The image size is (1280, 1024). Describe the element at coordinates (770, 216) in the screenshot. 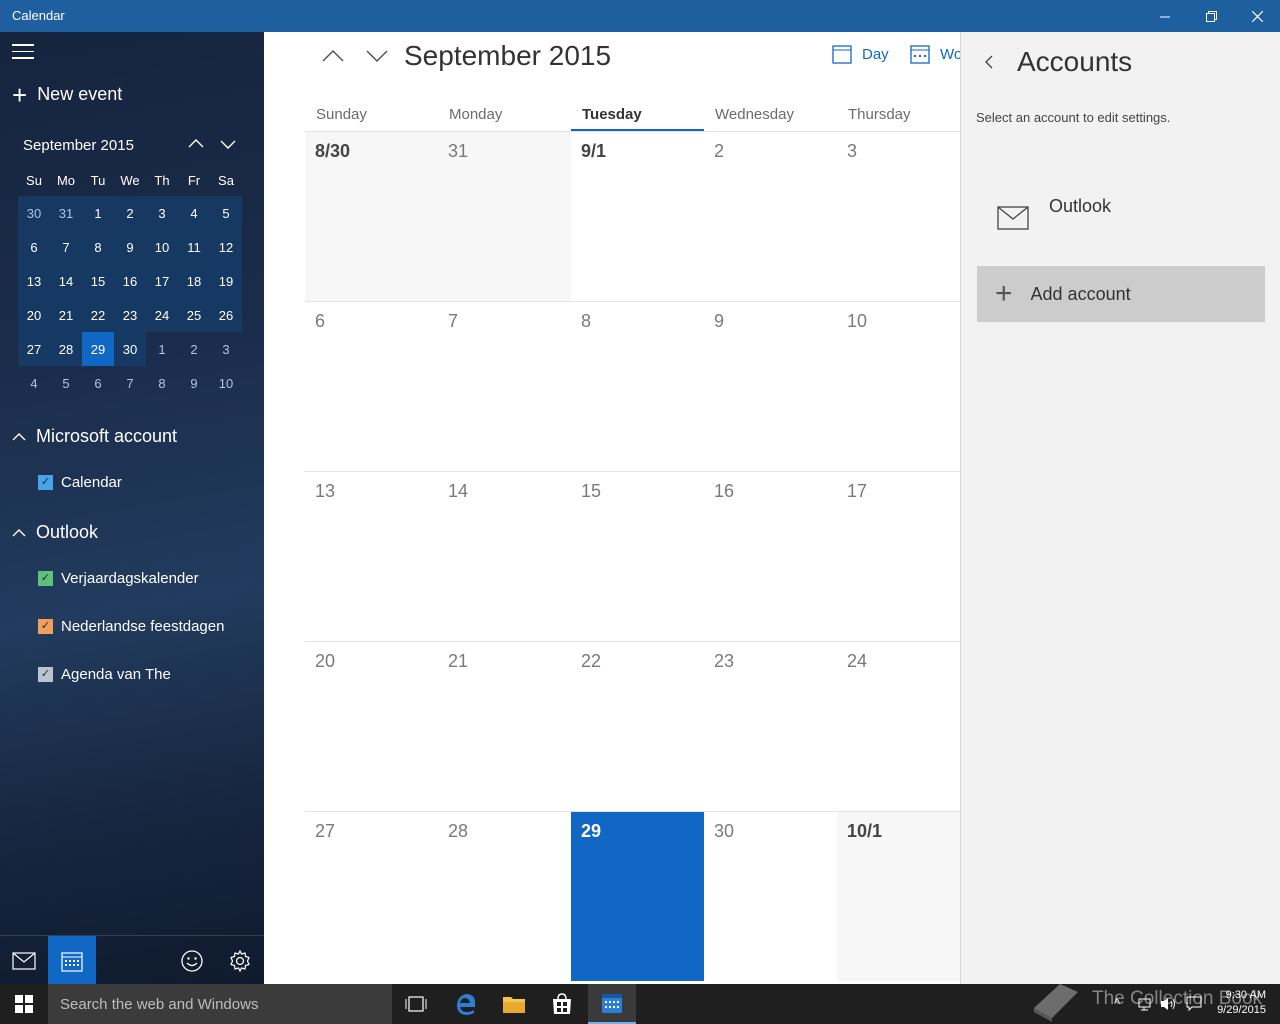

I see `day-cell: 2` at that location.